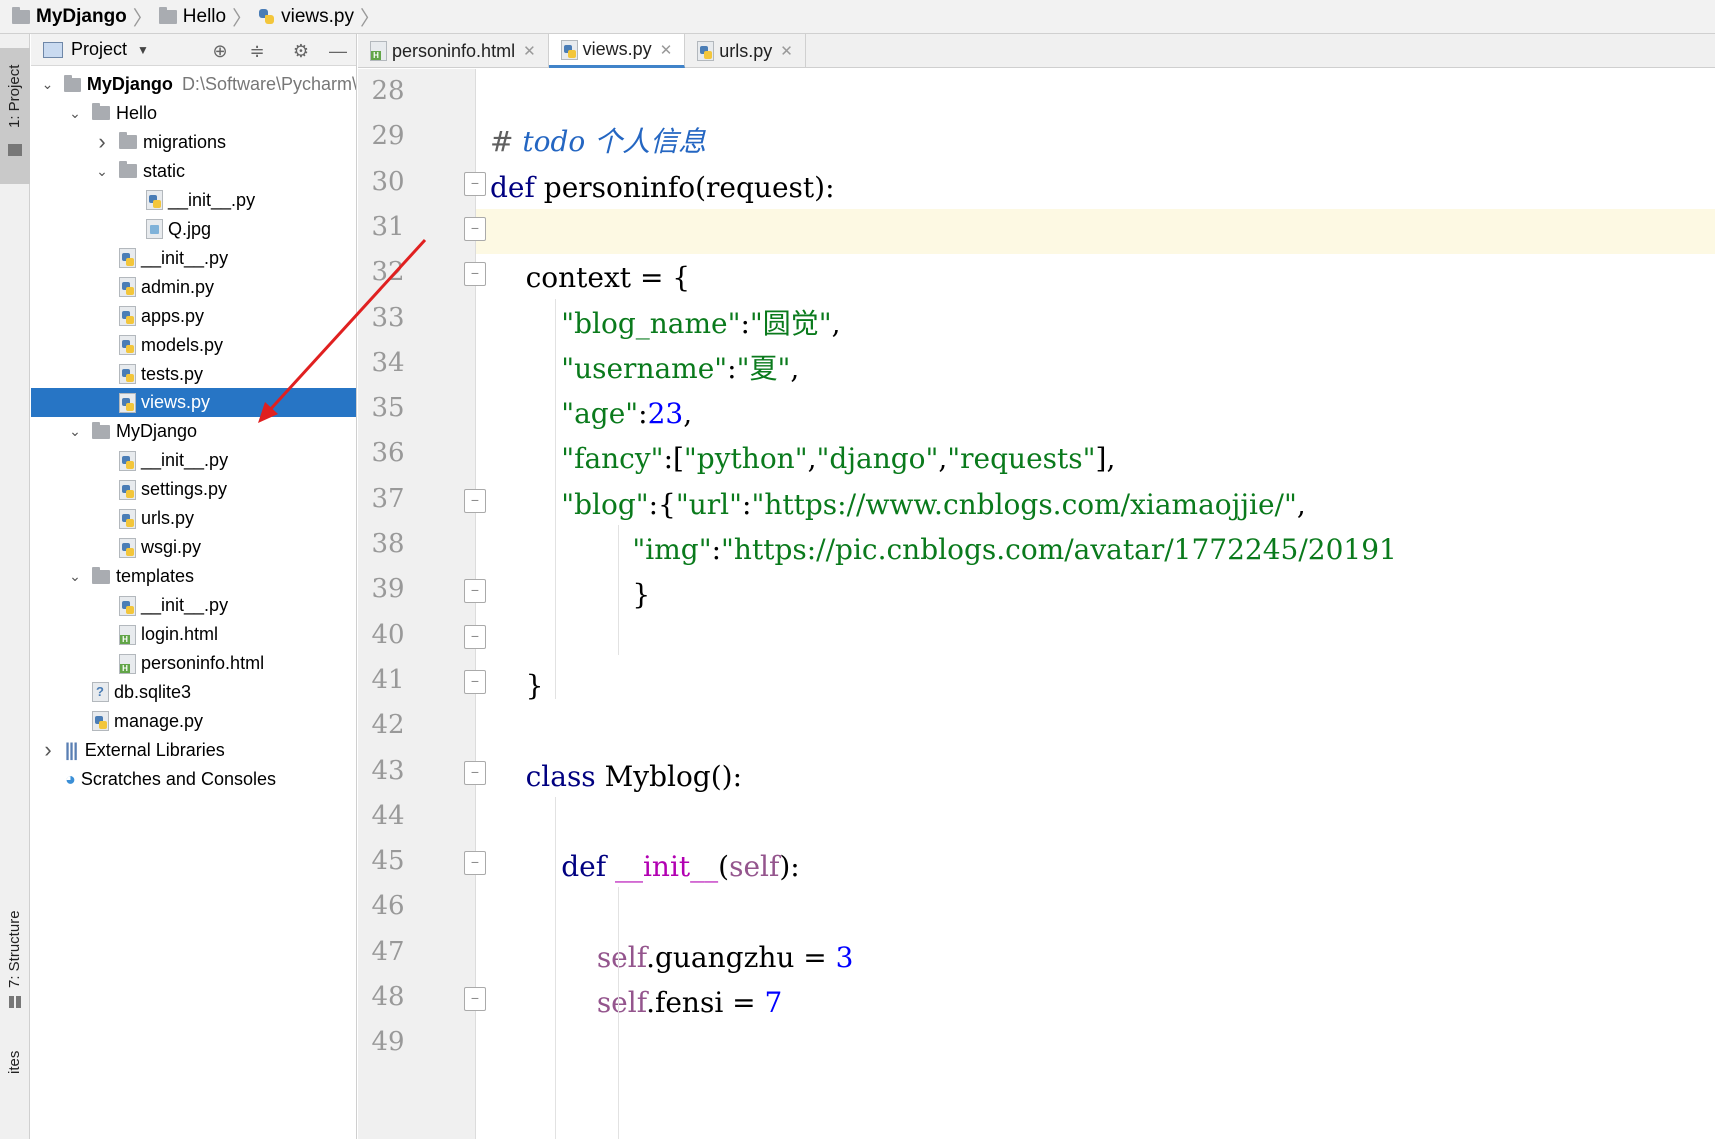  I want to click on code-token: "blog_name", so click(651, 323).